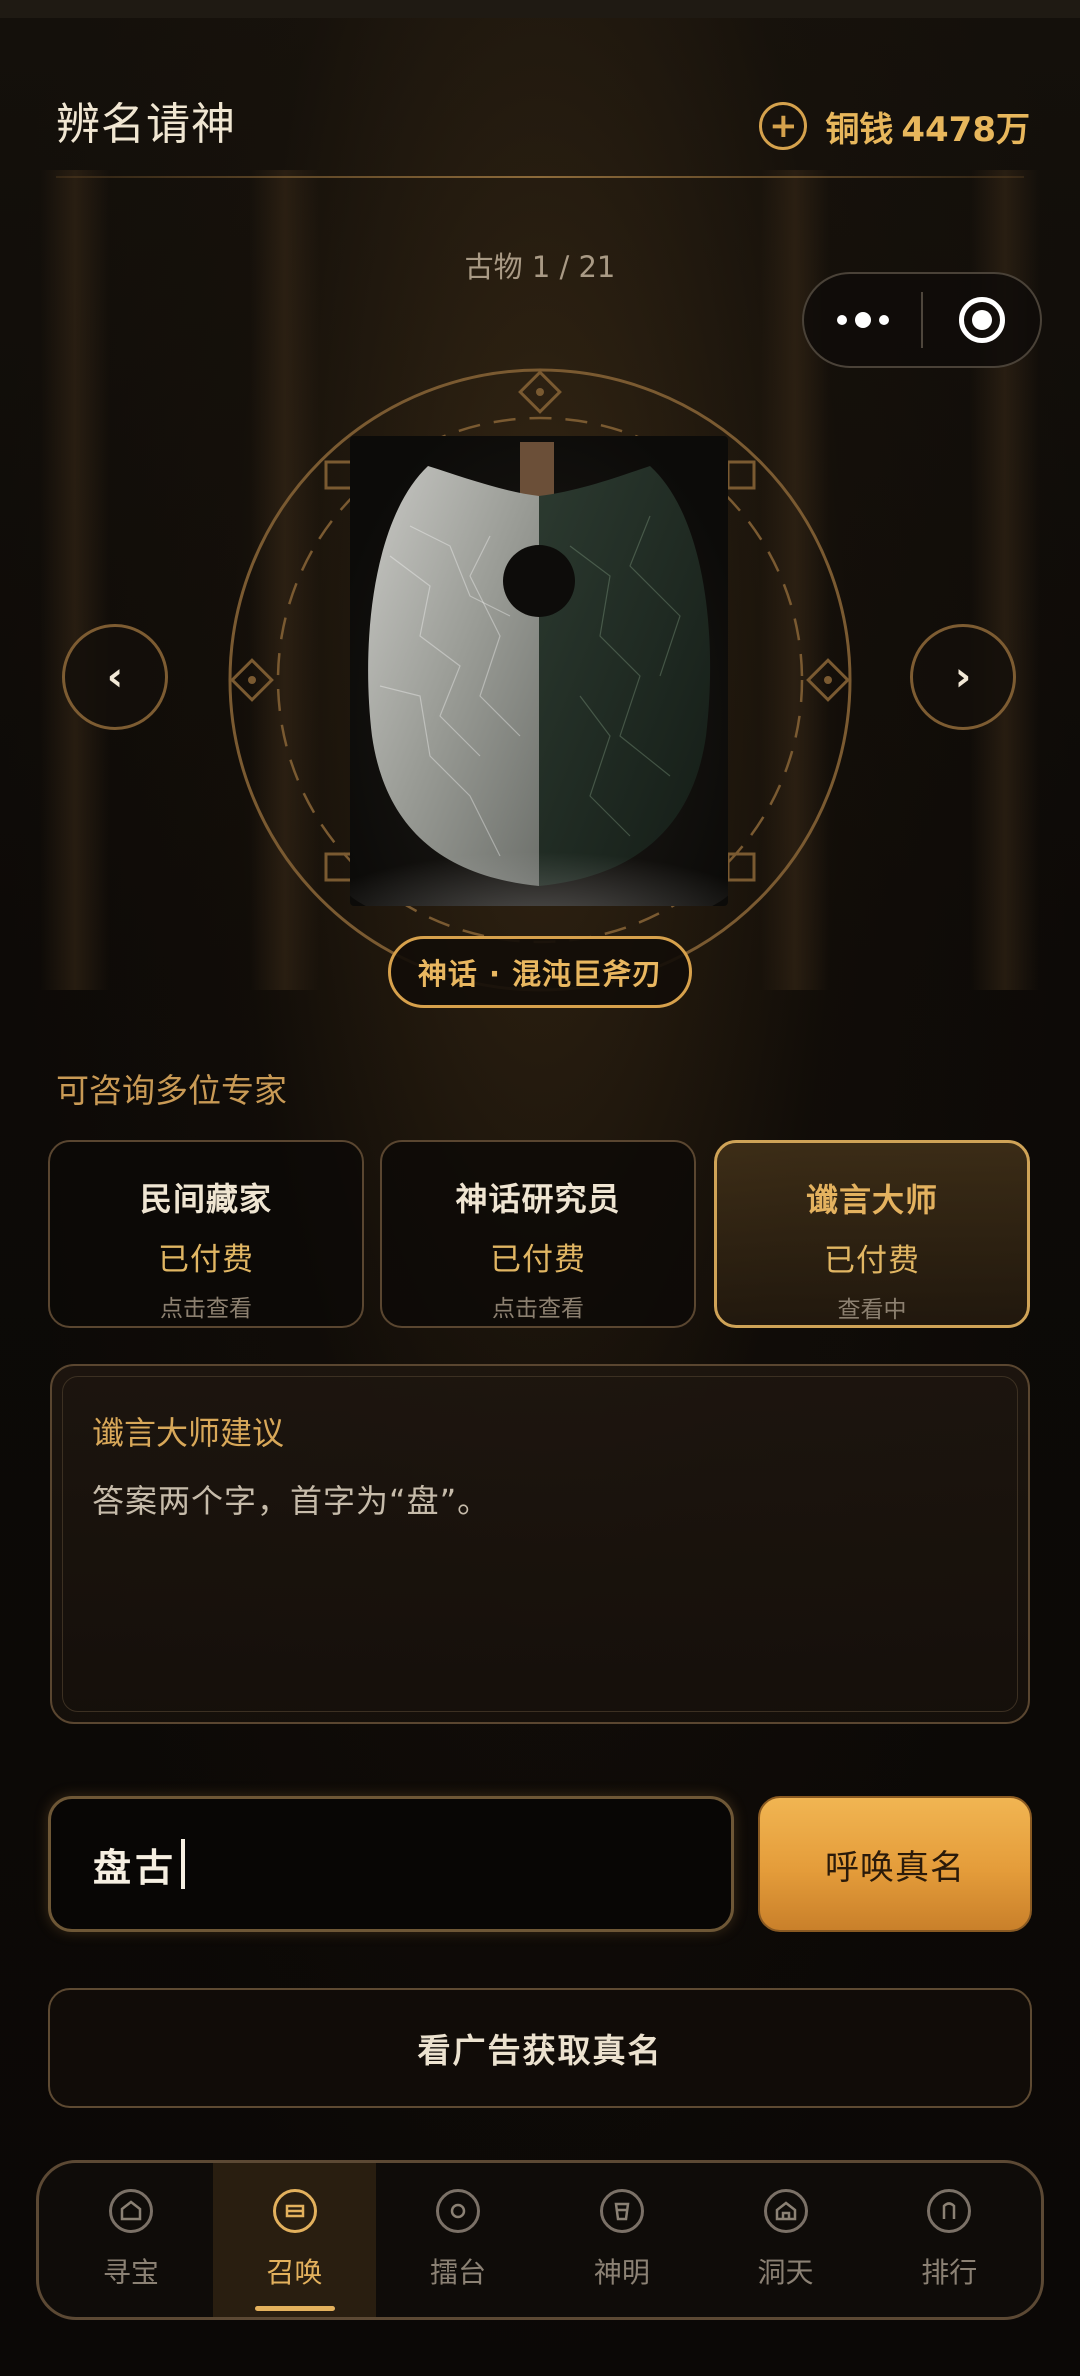  What do you see at coordinates (859, 129) in the screenshot?
I see `currency-label: 铜钱` at bounding box center [859, 129].